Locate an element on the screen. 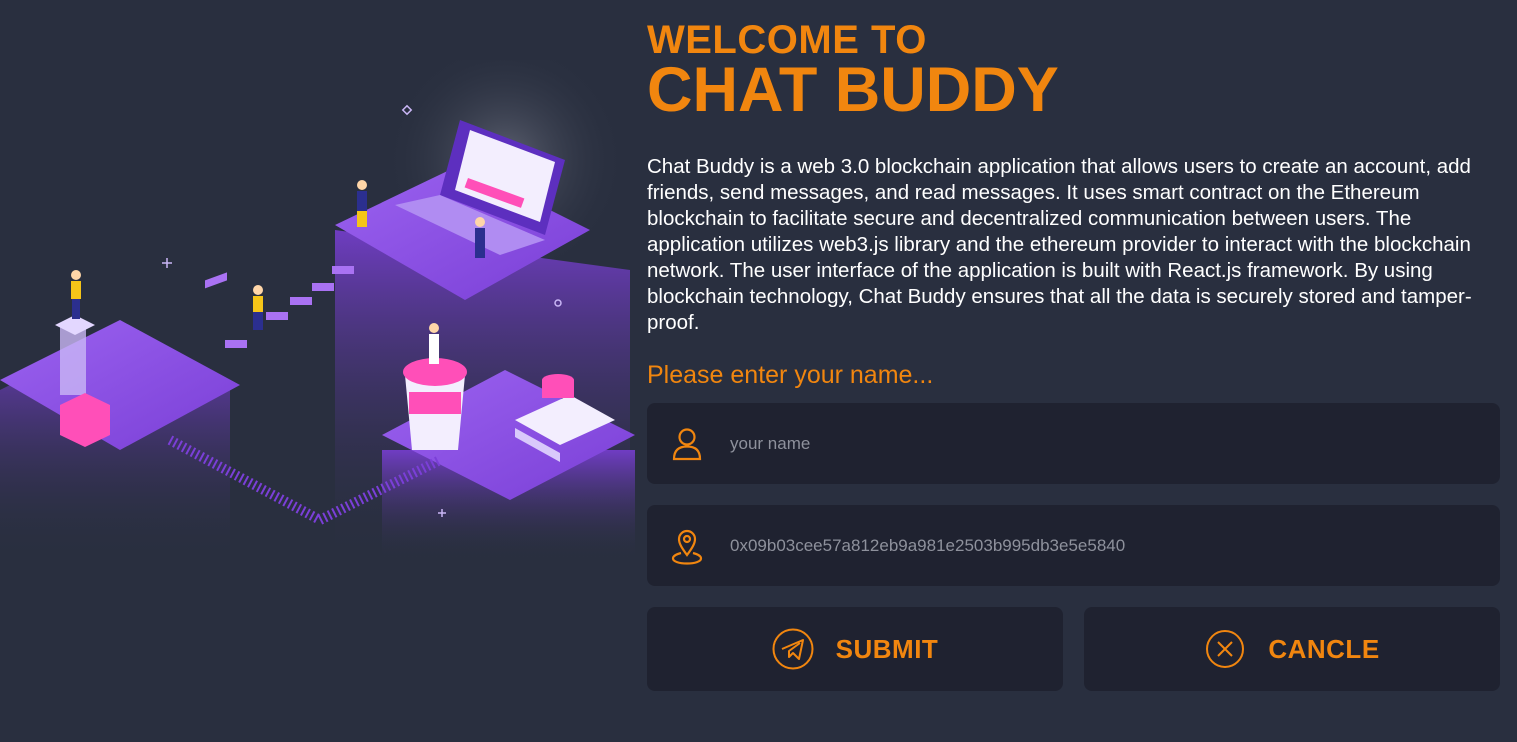 The width and height of the screenshot is (1517, 742). location-pin-icon is located at coordinates (687, 546).